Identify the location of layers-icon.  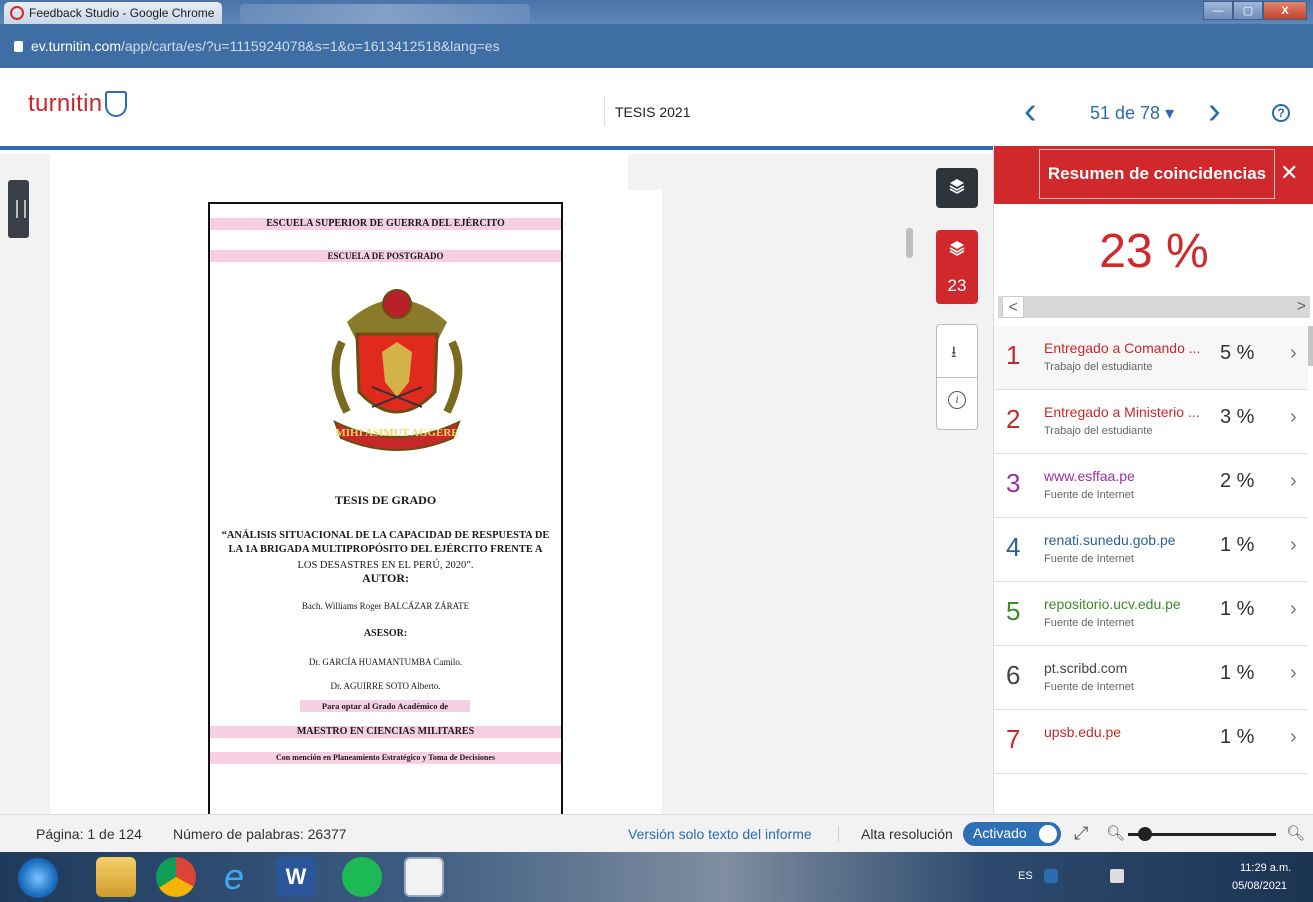
(957, 186).